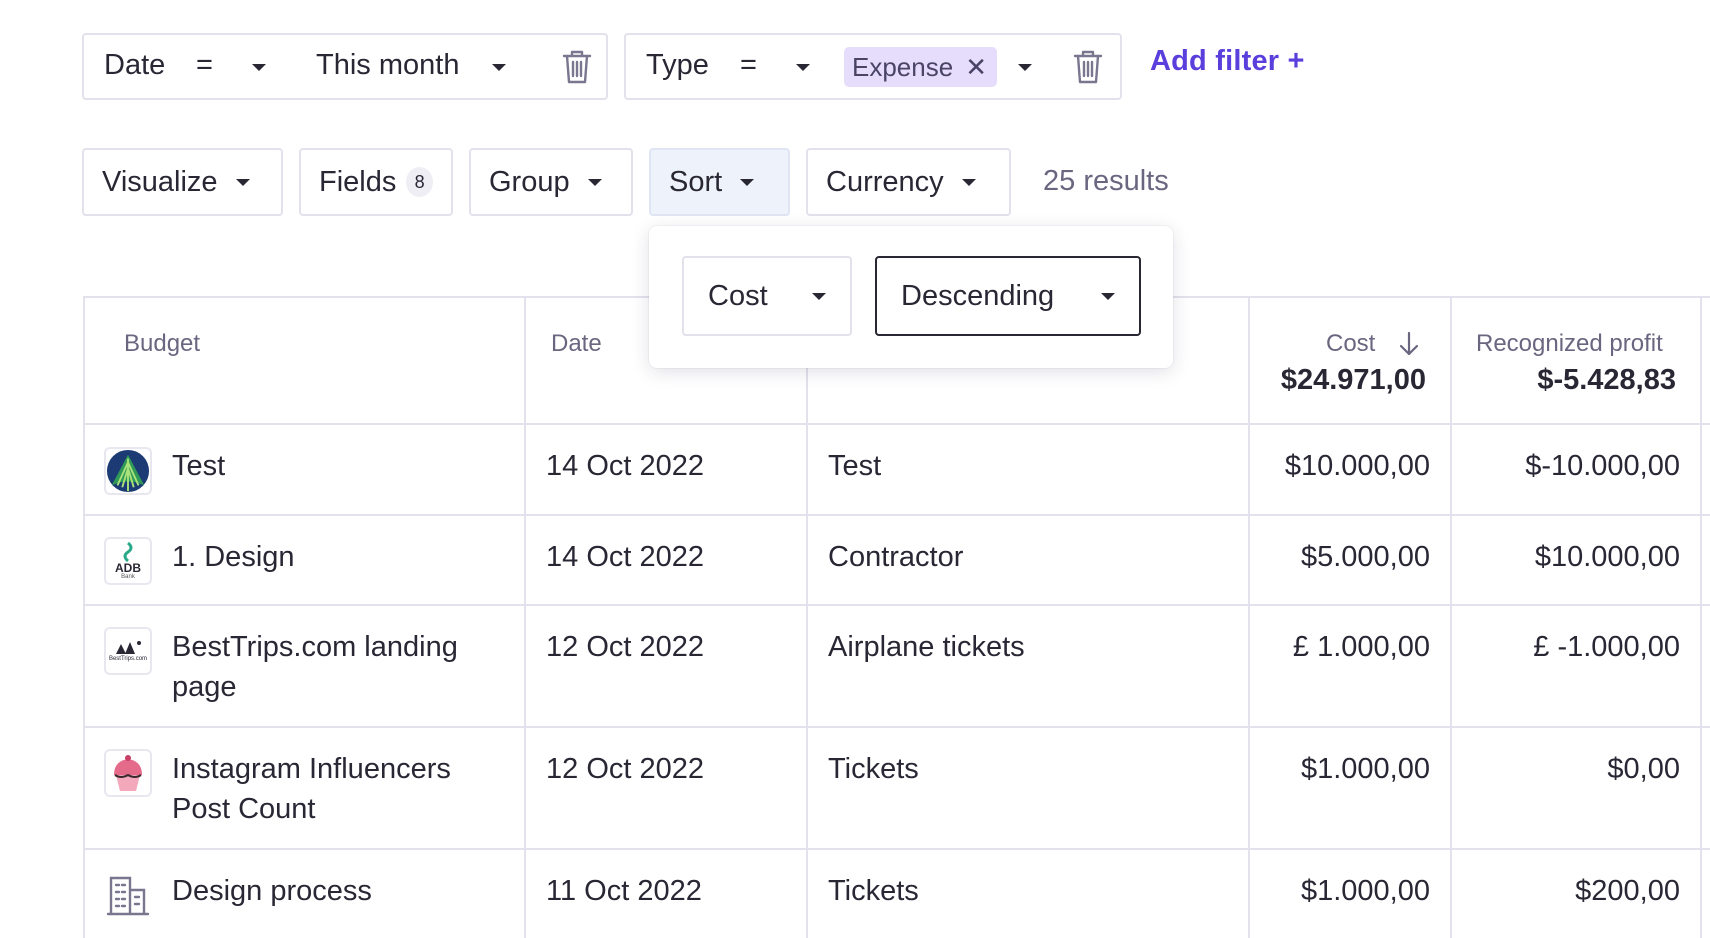  What do you see at coordinates (1361, 647) in the screenshot?
I see `cost-cell: £ 1.000,00` at bounding box center [1361, 647].